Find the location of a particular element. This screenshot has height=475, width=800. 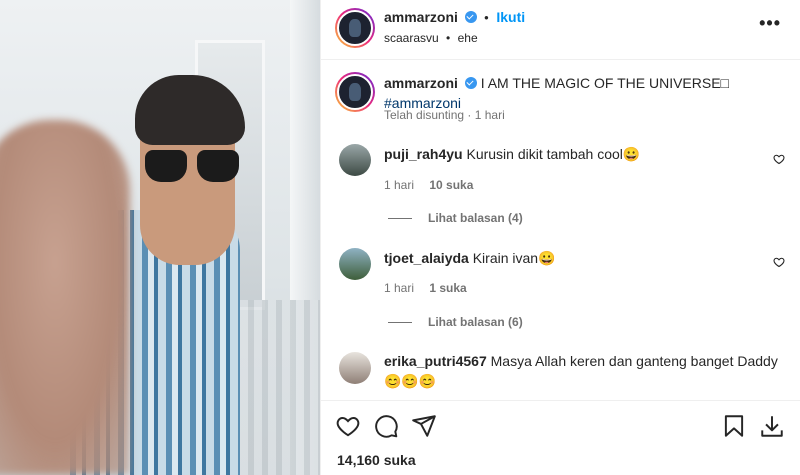

comment-item: tjoet_alaiyda Kirain ivan😀 is located at coordinates (581, 258).